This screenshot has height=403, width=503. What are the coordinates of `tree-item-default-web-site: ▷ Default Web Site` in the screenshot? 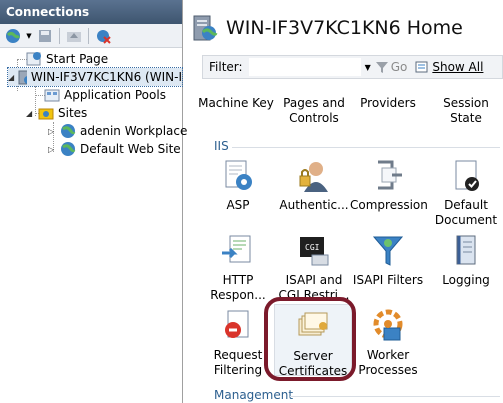 It's located at (114, 149).